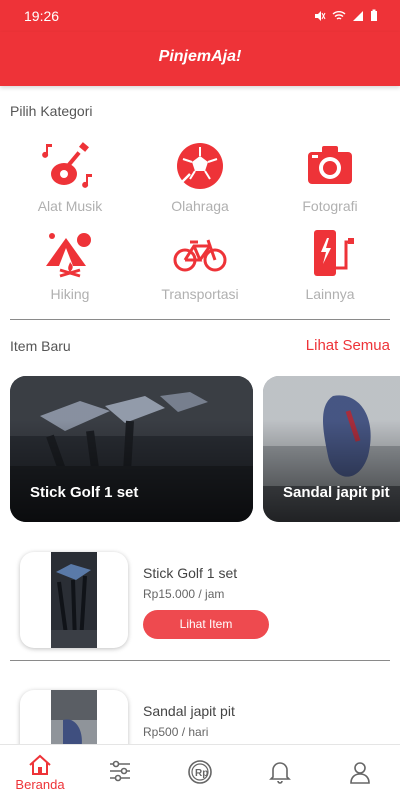 The height and width of the screenshot is (800, 400). What do you see at coordinates (320, 15) in the screenshot?
I see `mute-icon` at bounding box center [320, 15].